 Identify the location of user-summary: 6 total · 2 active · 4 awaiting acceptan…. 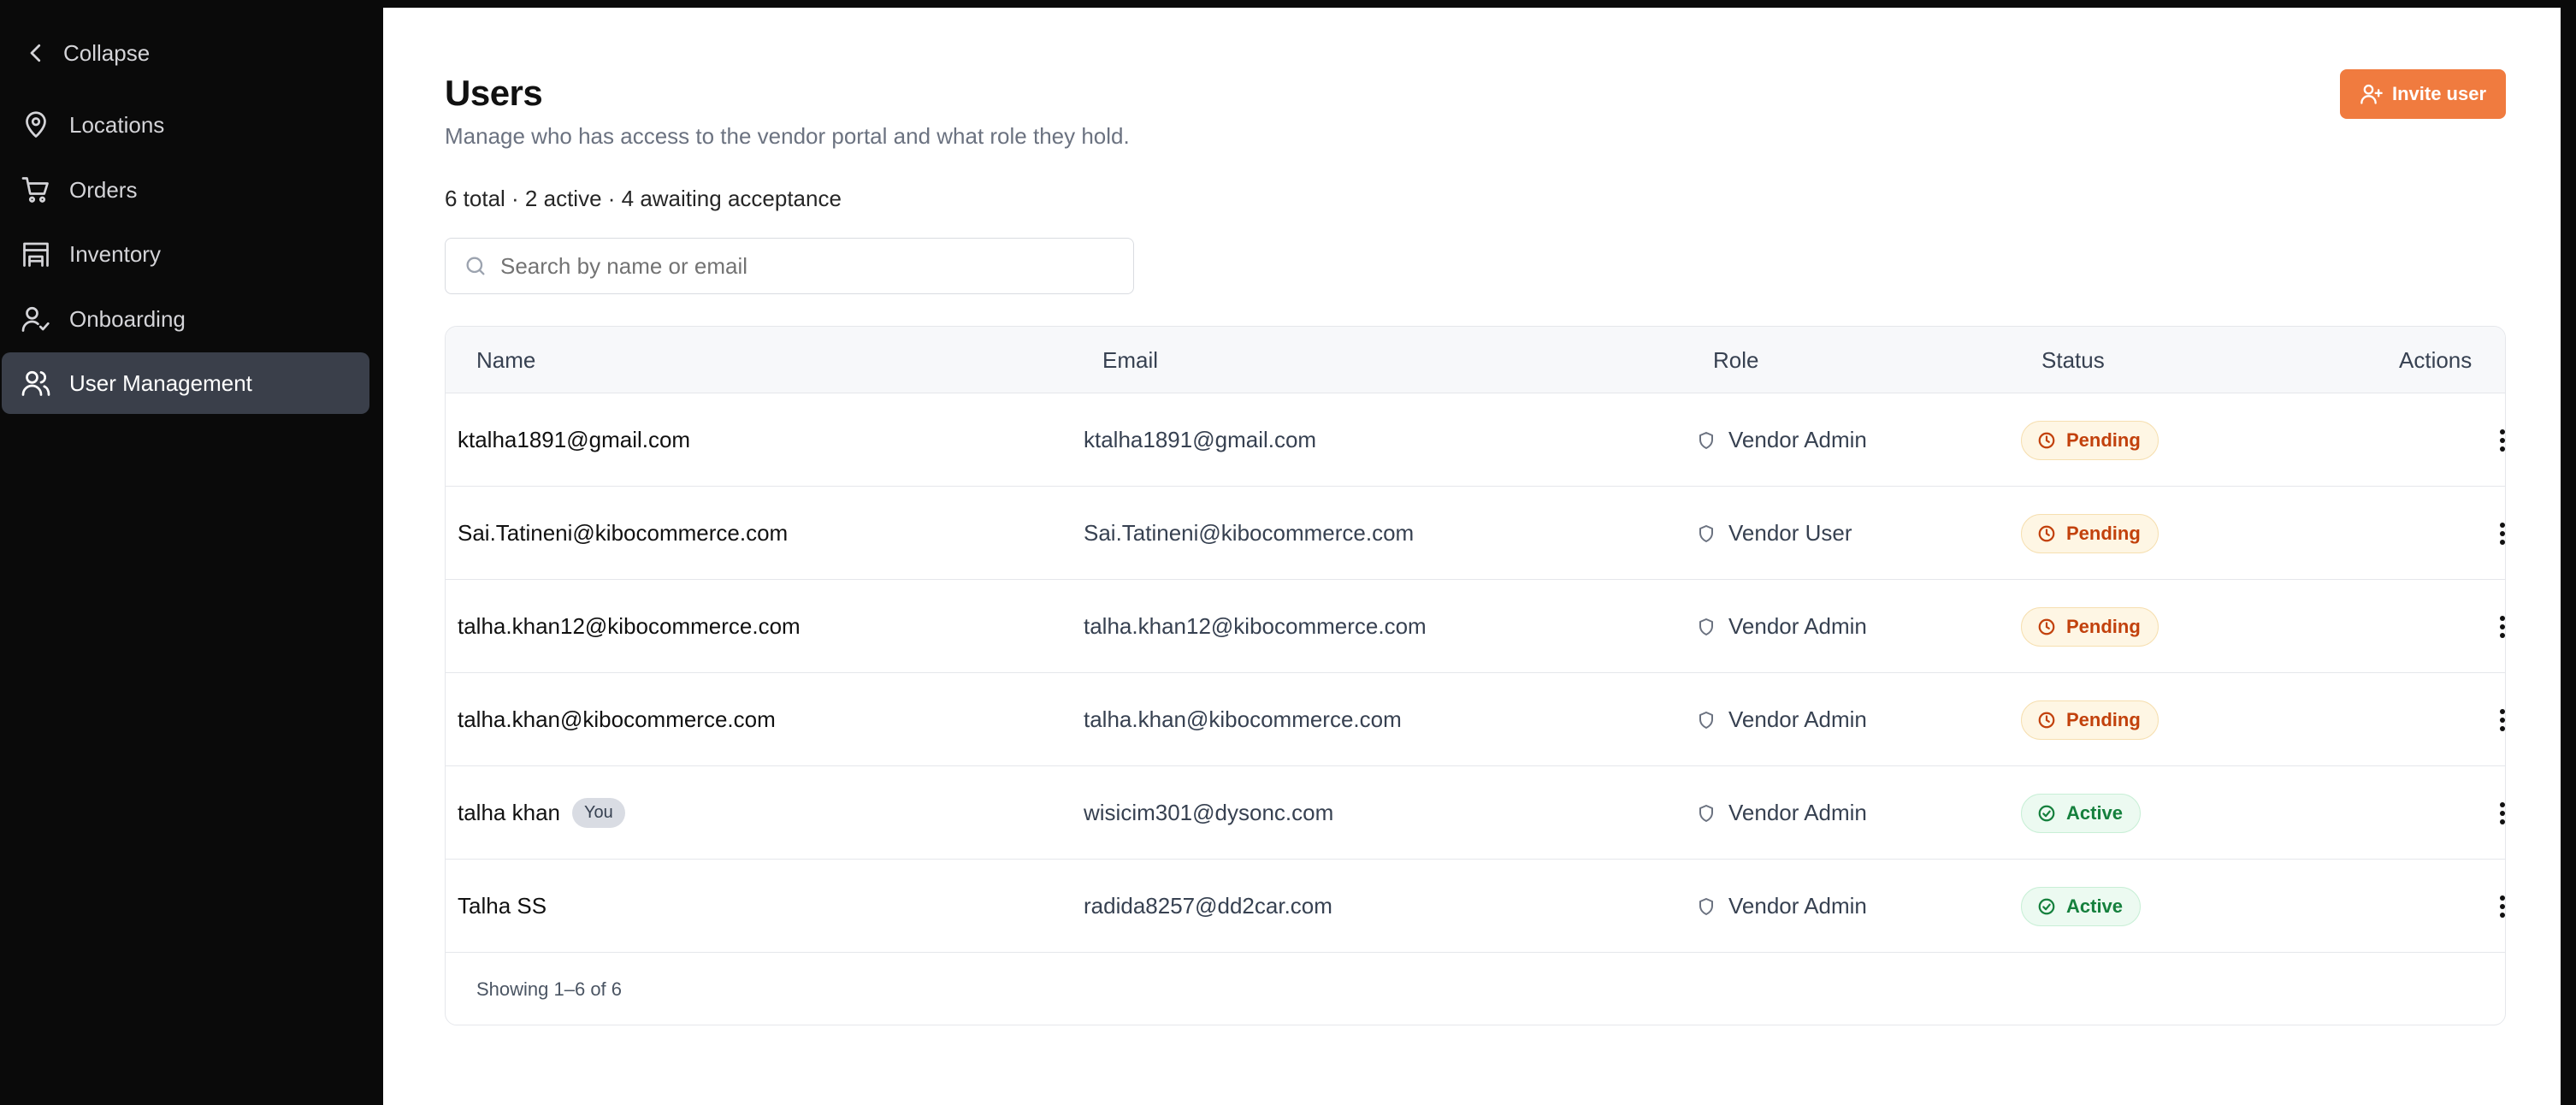
(643, 199).